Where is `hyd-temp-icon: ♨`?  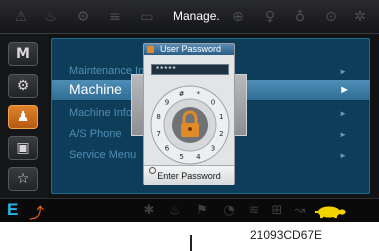
hyd-temp-icon: ♨ is located at coordinates (175, 210).